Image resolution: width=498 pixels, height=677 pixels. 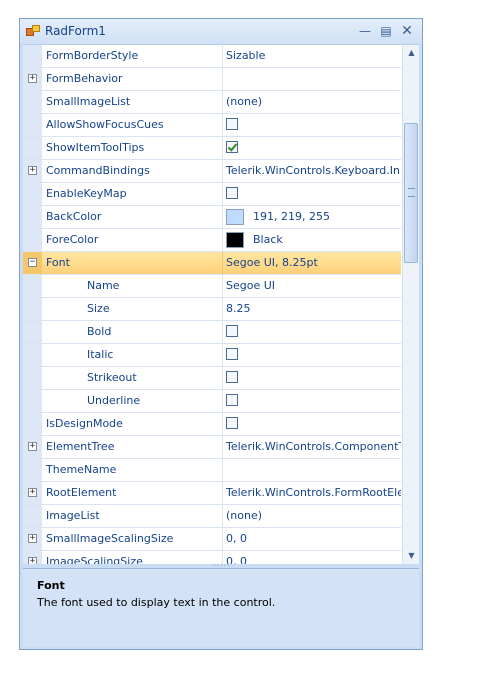 What do you see at coordinates (336, 217) in the screenshot?
I see `property-value: 191, 219, 255` at bounding box center [336, 217].